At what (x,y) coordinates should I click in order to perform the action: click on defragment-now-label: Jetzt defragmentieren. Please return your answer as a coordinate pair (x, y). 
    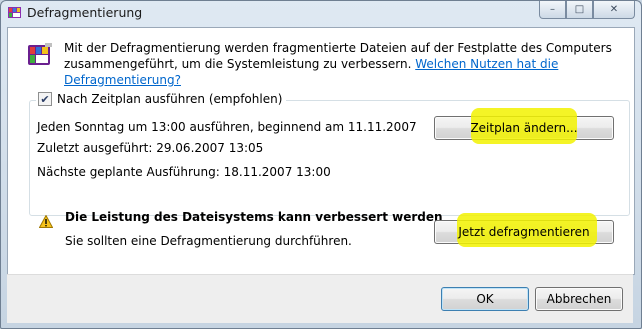
    Looking at the image, I should click on (524, 232).